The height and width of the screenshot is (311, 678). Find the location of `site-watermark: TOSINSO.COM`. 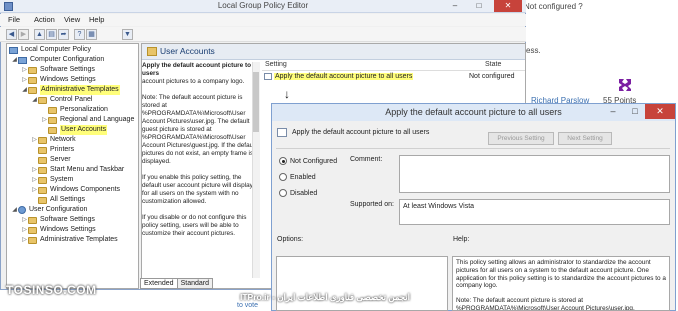

site-watermark: TOSINSO.COM is located at coordinates (51, 290).